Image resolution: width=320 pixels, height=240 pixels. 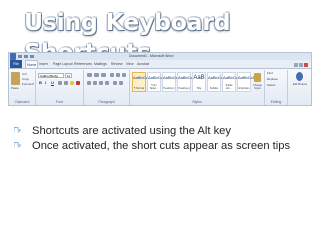 I want to click on change-styles-button: Change Styles, so click(x=257, y=82).